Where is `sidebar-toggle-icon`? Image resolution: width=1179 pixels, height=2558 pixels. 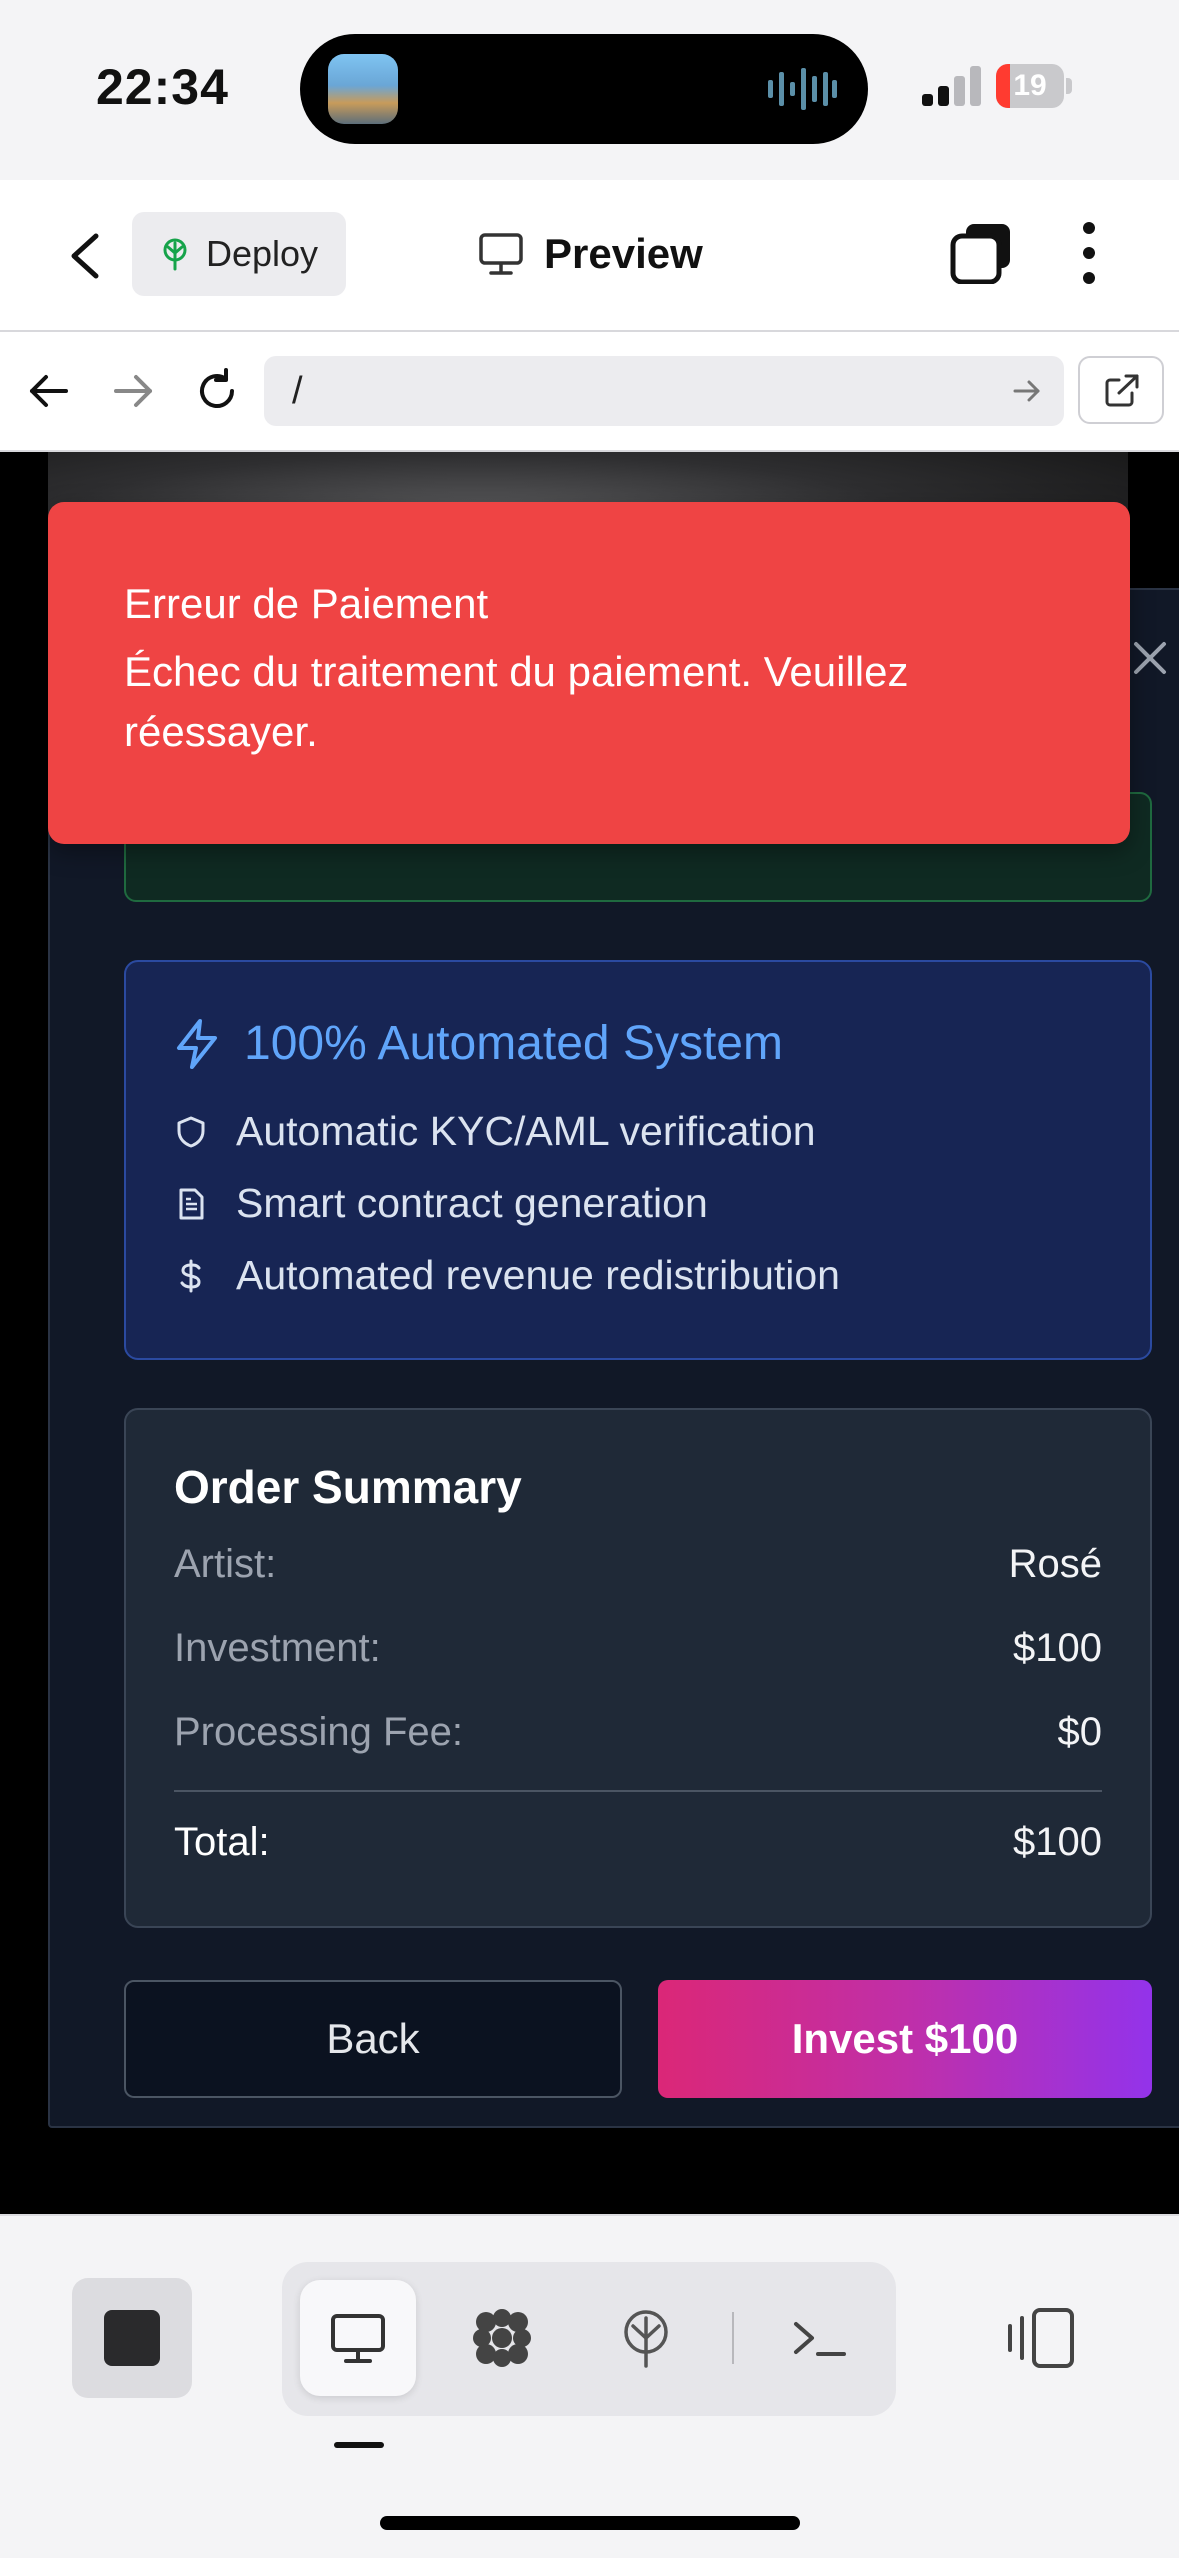
sidebar-toggle-icon is located at coordinates (1042, 2338).